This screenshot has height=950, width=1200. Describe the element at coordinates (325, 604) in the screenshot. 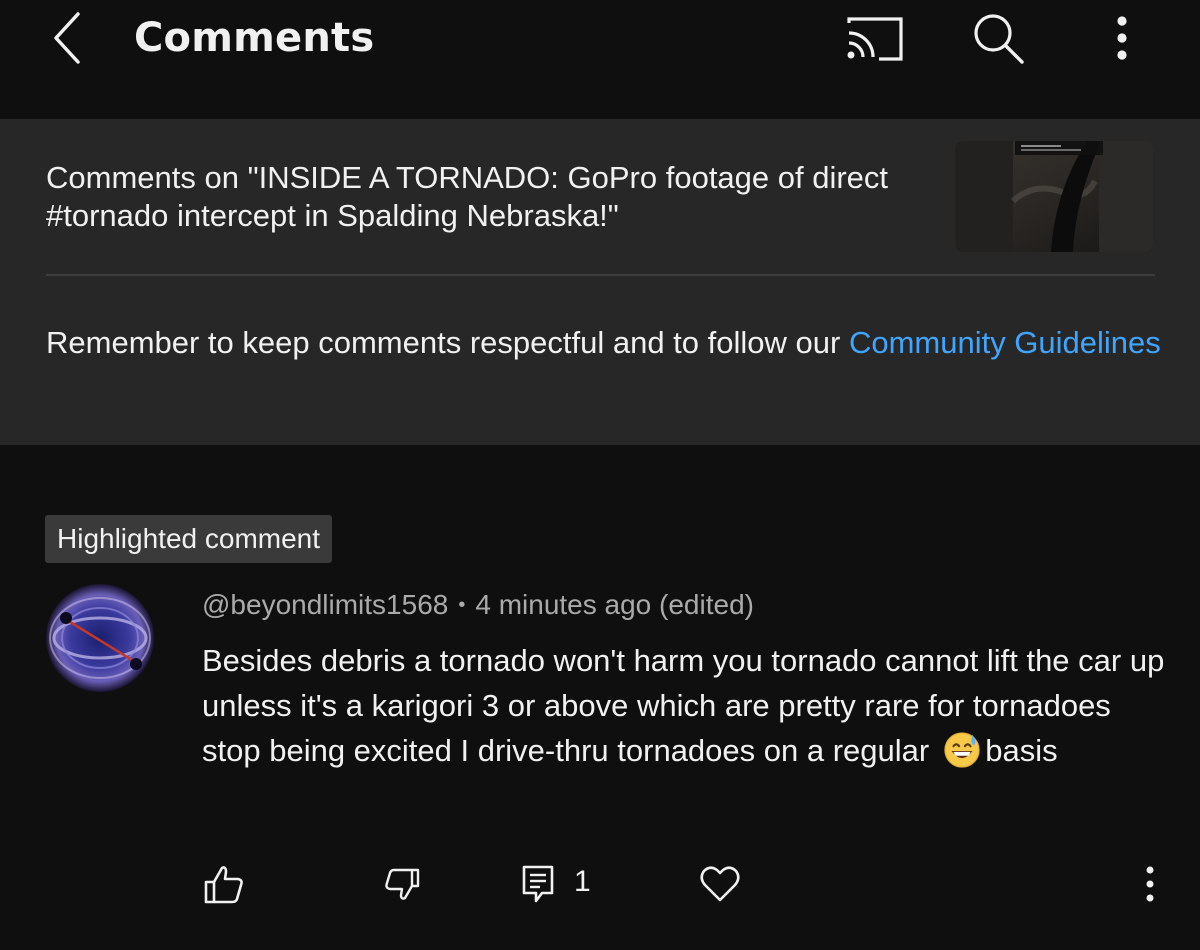

I see `comment-author: @beyondlimits1568` at that location.